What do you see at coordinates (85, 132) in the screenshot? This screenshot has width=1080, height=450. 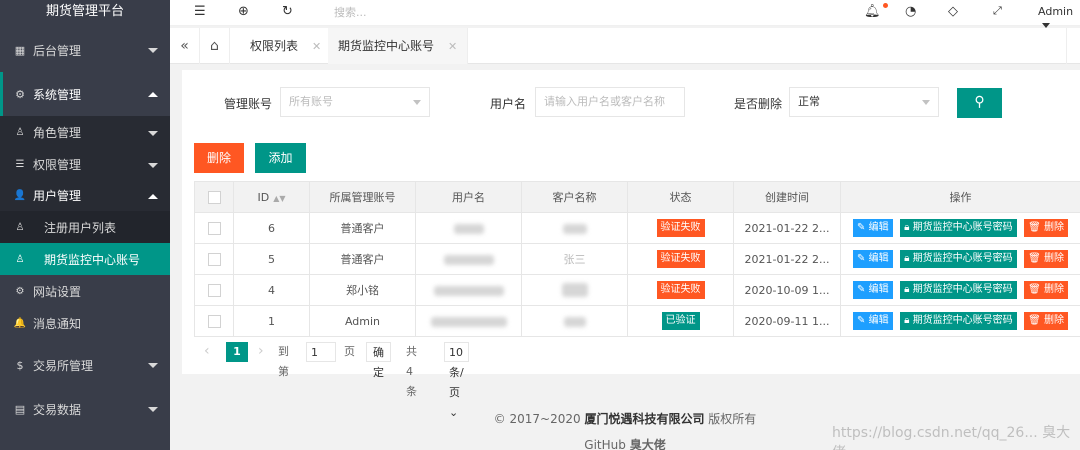 I see `sidebar-item-roles: ♙ 角色管理` at bounding box center [85, 132].